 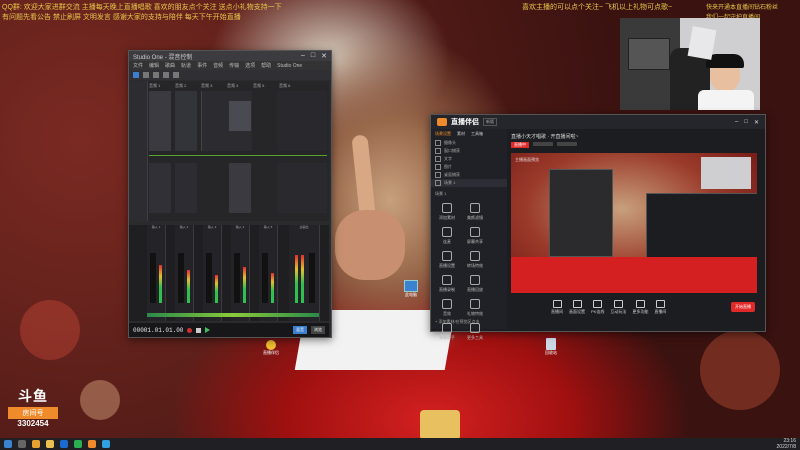 I want to click on side-tool-button: 连麦, so click(x=447, y=236).